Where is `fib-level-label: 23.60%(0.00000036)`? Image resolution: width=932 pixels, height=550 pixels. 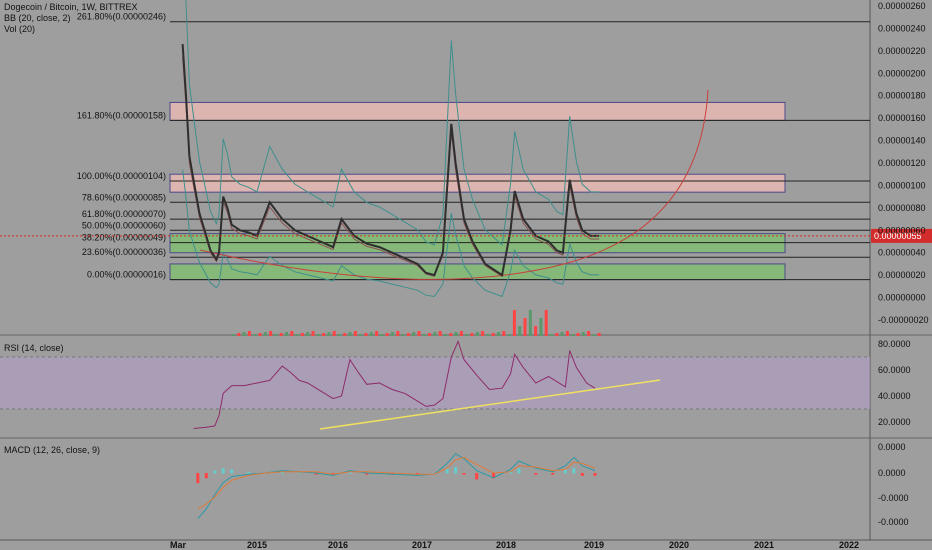 fib-level-label: 23.60%(0.00000036) is located at coordinates (124, 252).